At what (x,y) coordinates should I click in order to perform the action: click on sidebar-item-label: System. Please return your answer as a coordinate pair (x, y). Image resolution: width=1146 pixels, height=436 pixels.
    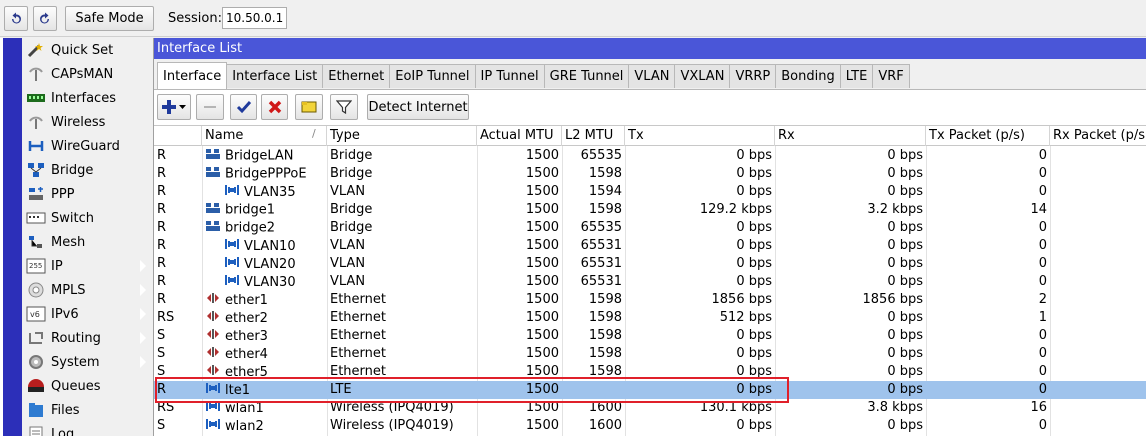
    Looking at the image, I should click on (75, 362).